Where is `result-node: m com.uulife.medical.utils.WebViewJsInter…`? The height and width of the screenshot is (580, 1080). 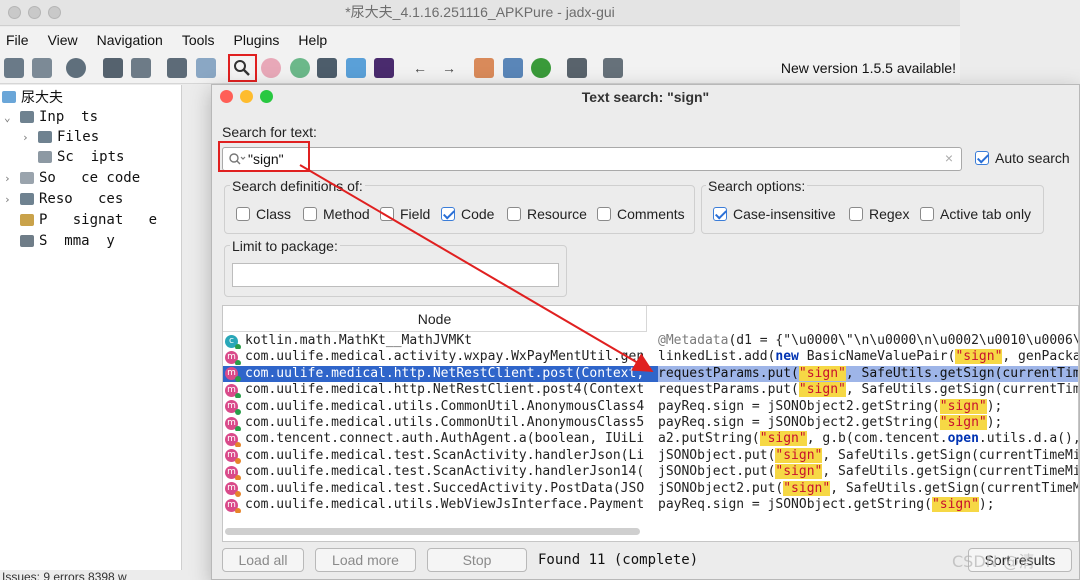 result-node: m com.uulife.medical.utils.WebViewJsInter… is located at coordinates (435, 505).